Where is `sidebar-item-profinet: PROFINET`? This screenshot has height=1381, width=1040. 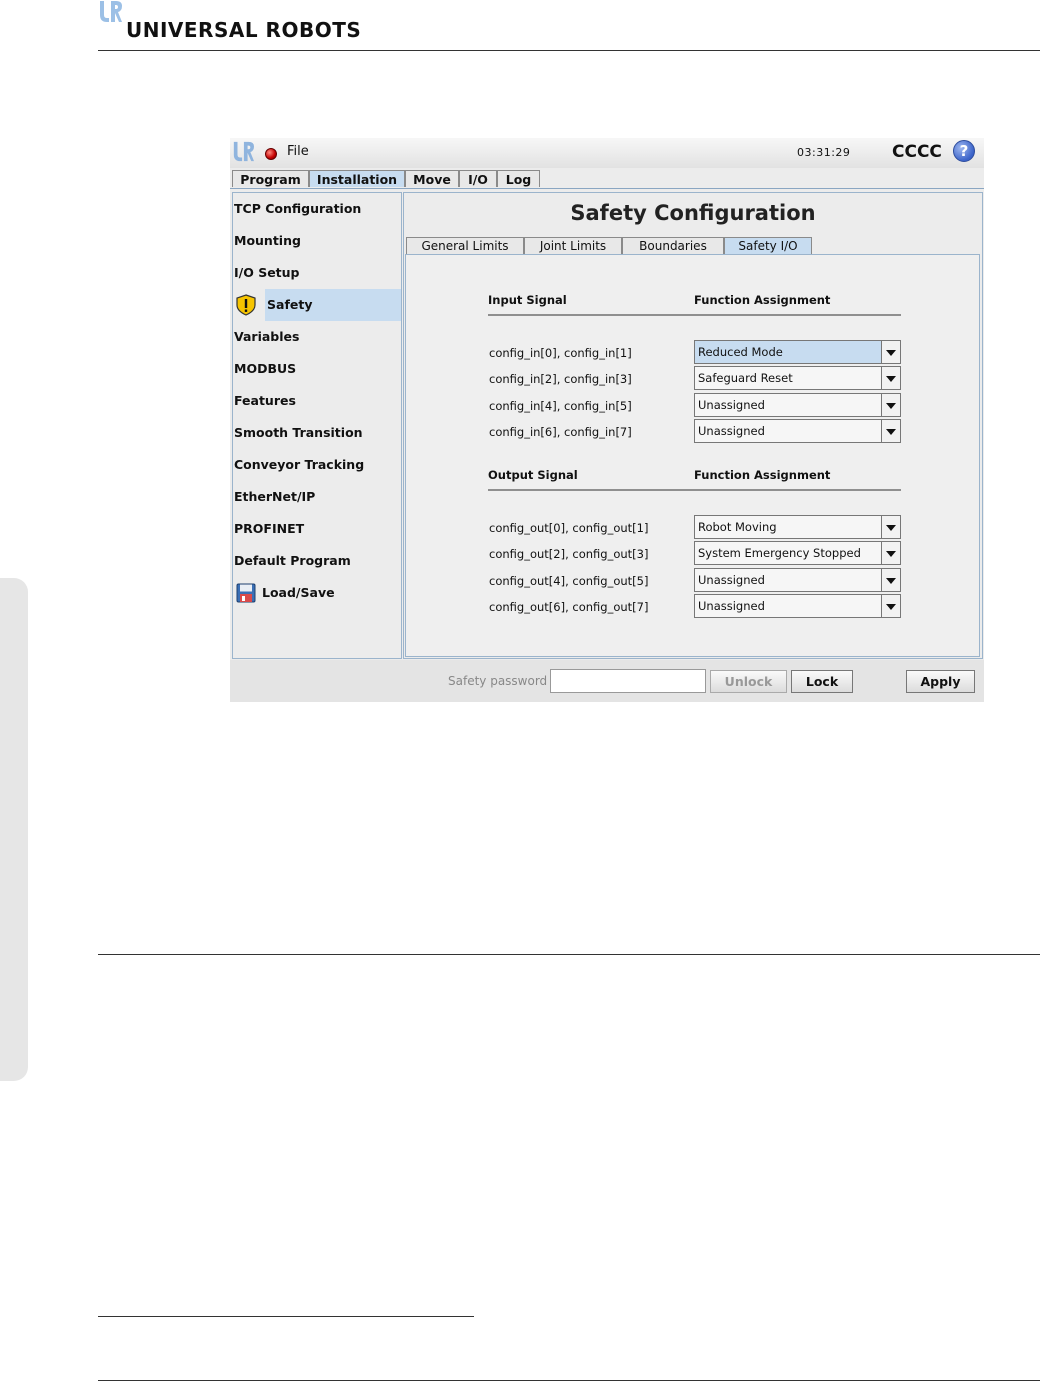
sidebar-item-profinet: PROFINET is located at coordinates (317, 529).